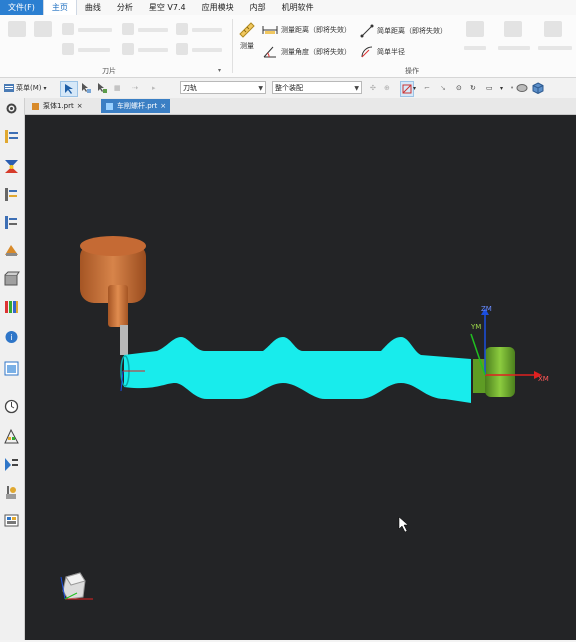 This screenshot has height=642, width=576. What do you see at coordinates (443, 88) in the screenshot?
I see `snap-mid-icon: ↘` at bounding box center [443, 88].